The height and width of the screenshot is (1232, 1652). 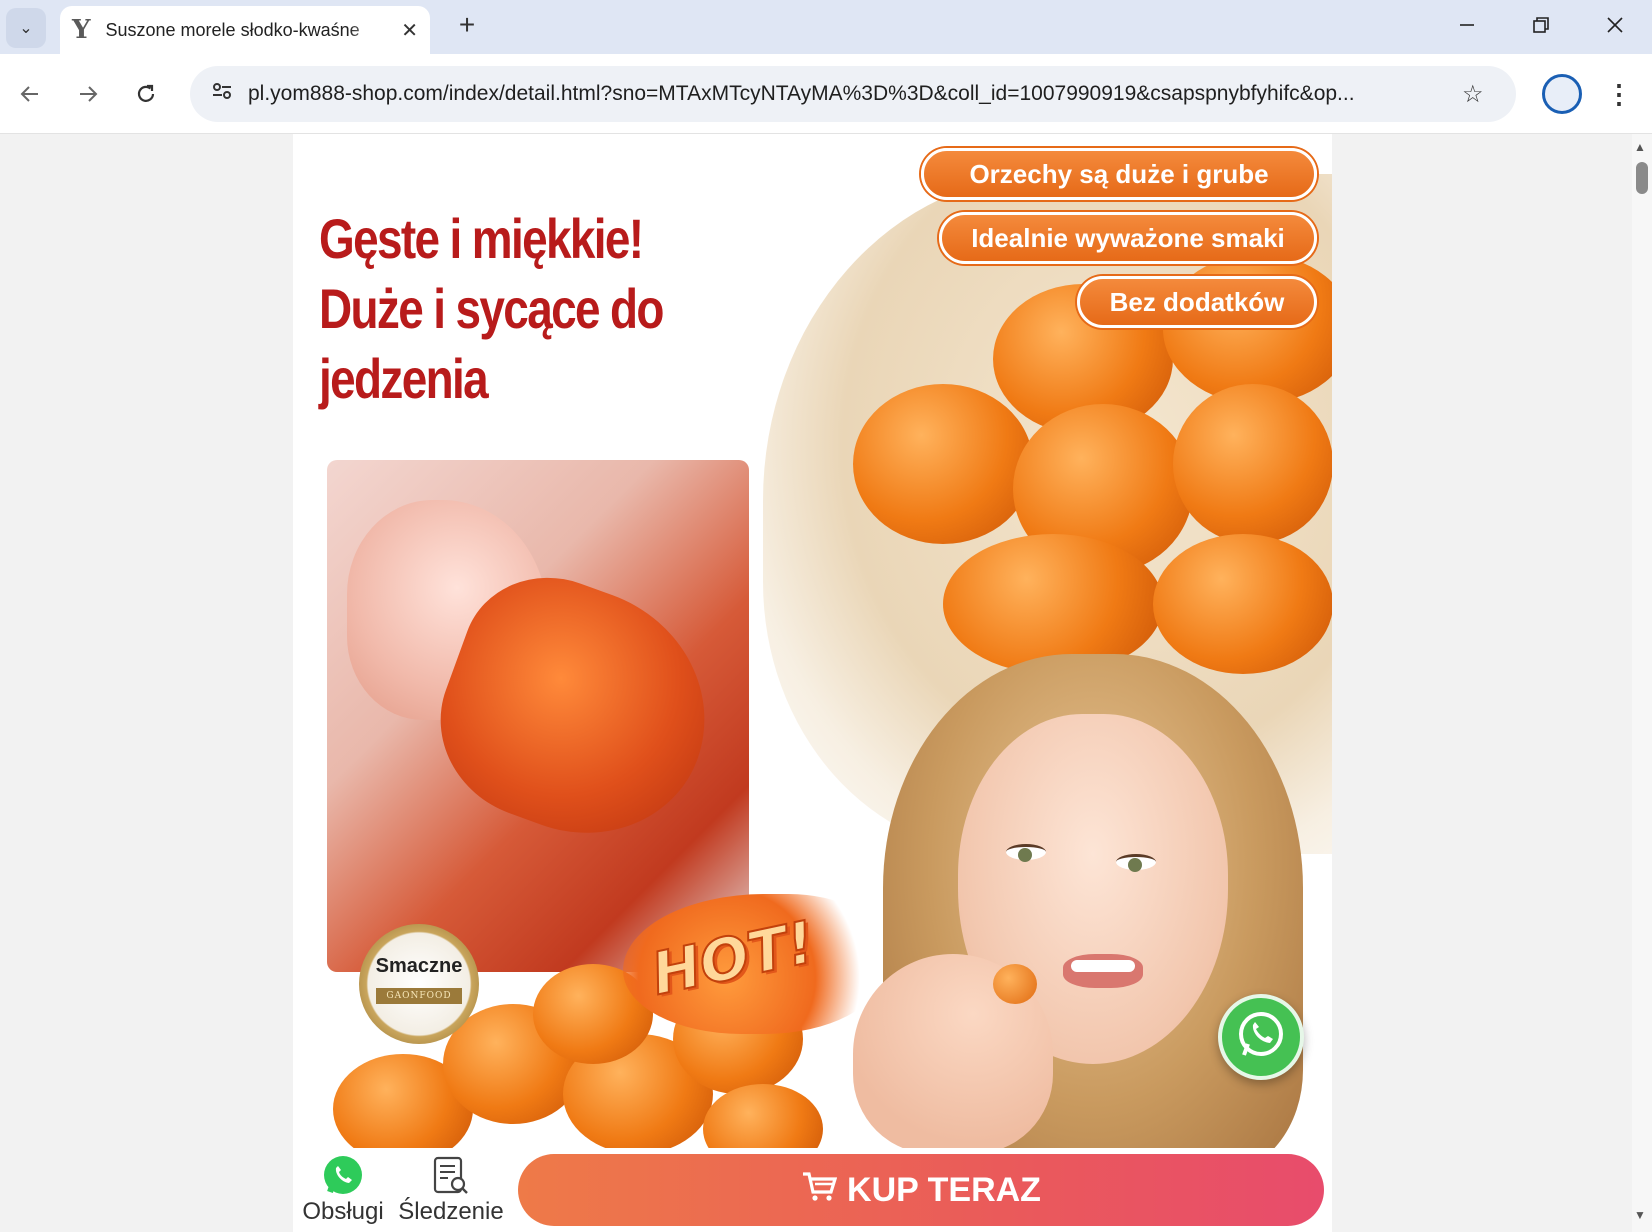 What do you see at coordinates (1640, 147) in the screenshot?
I see `scroll-up-arrow-icon: ▲` at bounding box center [1640, 147].